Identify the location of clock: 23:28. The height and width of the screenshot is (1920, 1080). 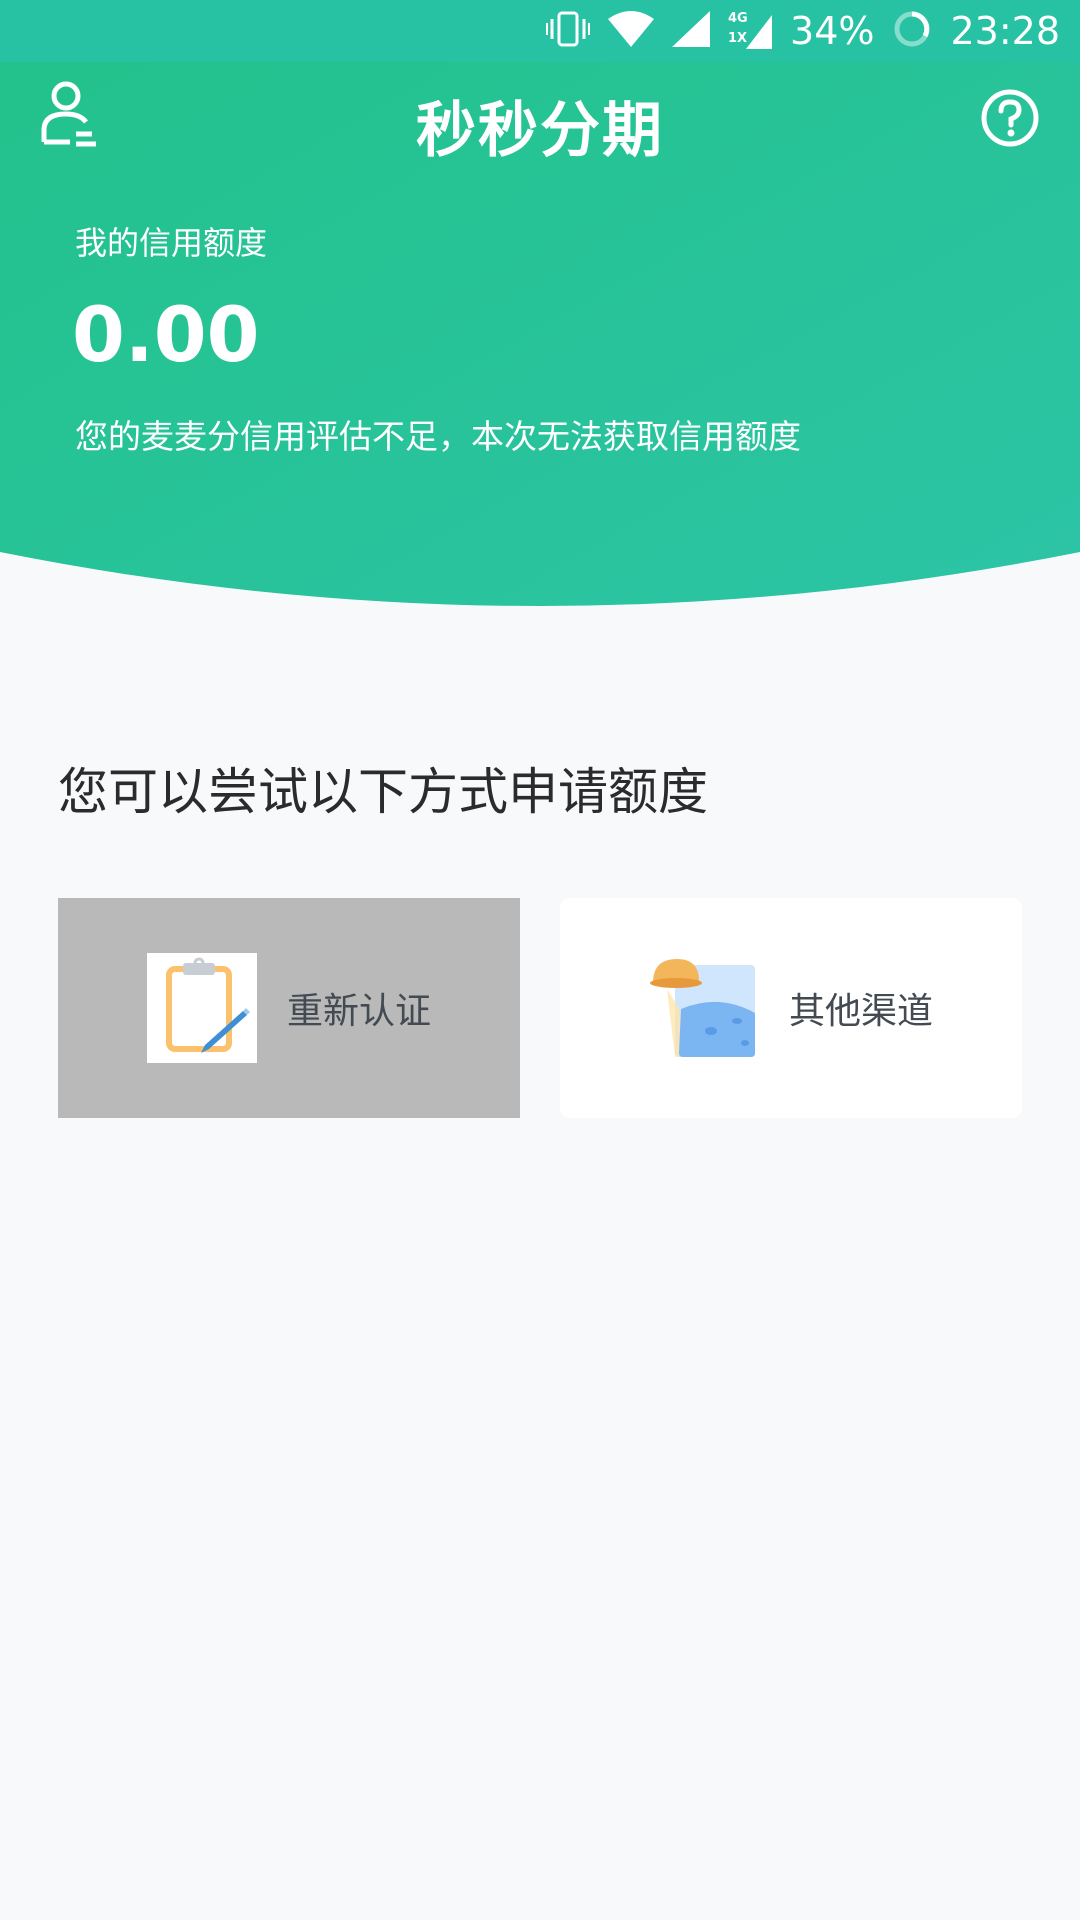
(1005, 31).